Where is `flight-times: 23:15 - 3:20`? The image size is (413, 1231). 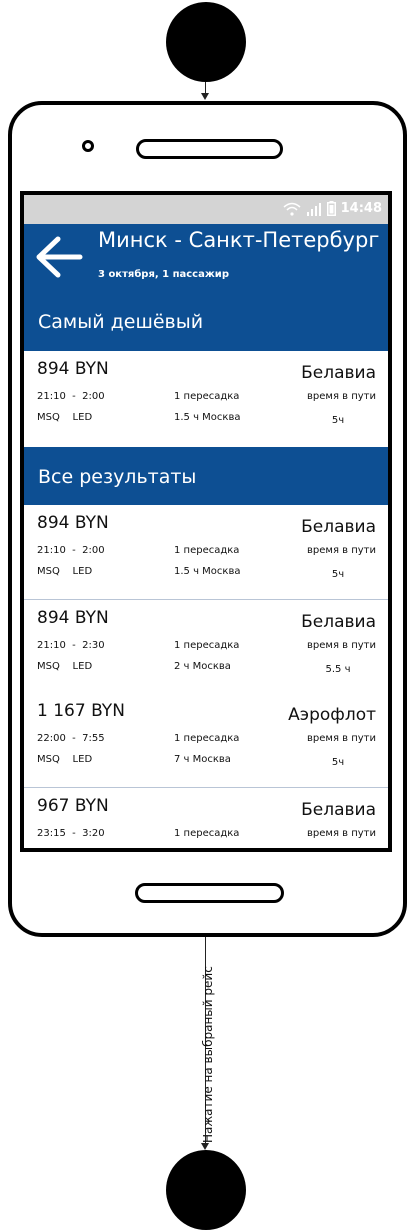
flight-times: 23:15 - 3:20 is located at coordinates (71, 833).